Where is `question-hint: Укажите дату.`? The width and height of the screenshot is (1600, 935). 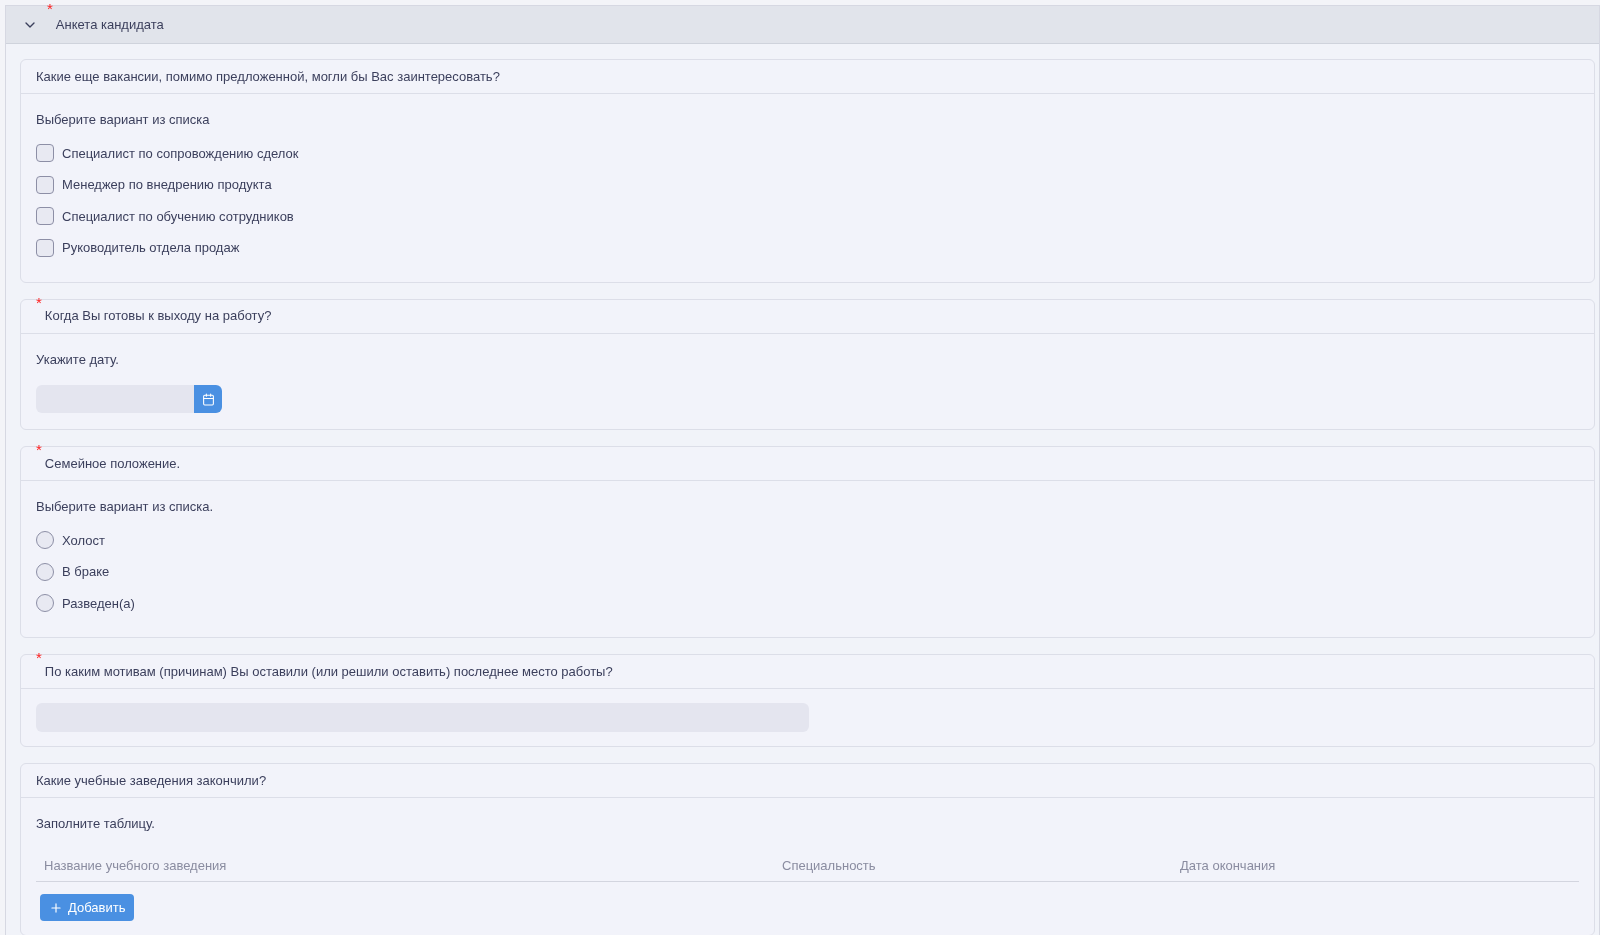
question-hint: Укажите дату. is located at coordinates (78, 359).